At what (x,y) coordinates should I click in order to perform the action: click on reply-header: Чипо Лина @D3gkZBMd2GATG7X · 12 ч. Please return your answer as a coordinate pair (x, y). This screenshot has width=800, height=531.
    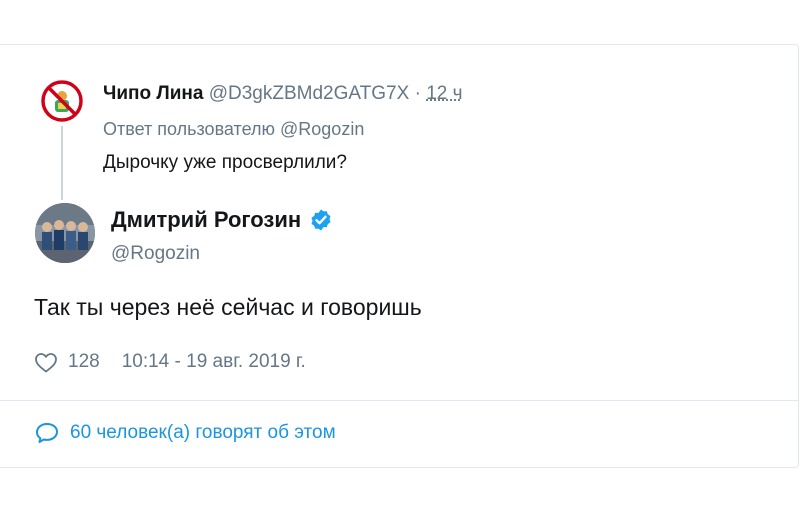
    Looking at the image, I should click on (283, 94).